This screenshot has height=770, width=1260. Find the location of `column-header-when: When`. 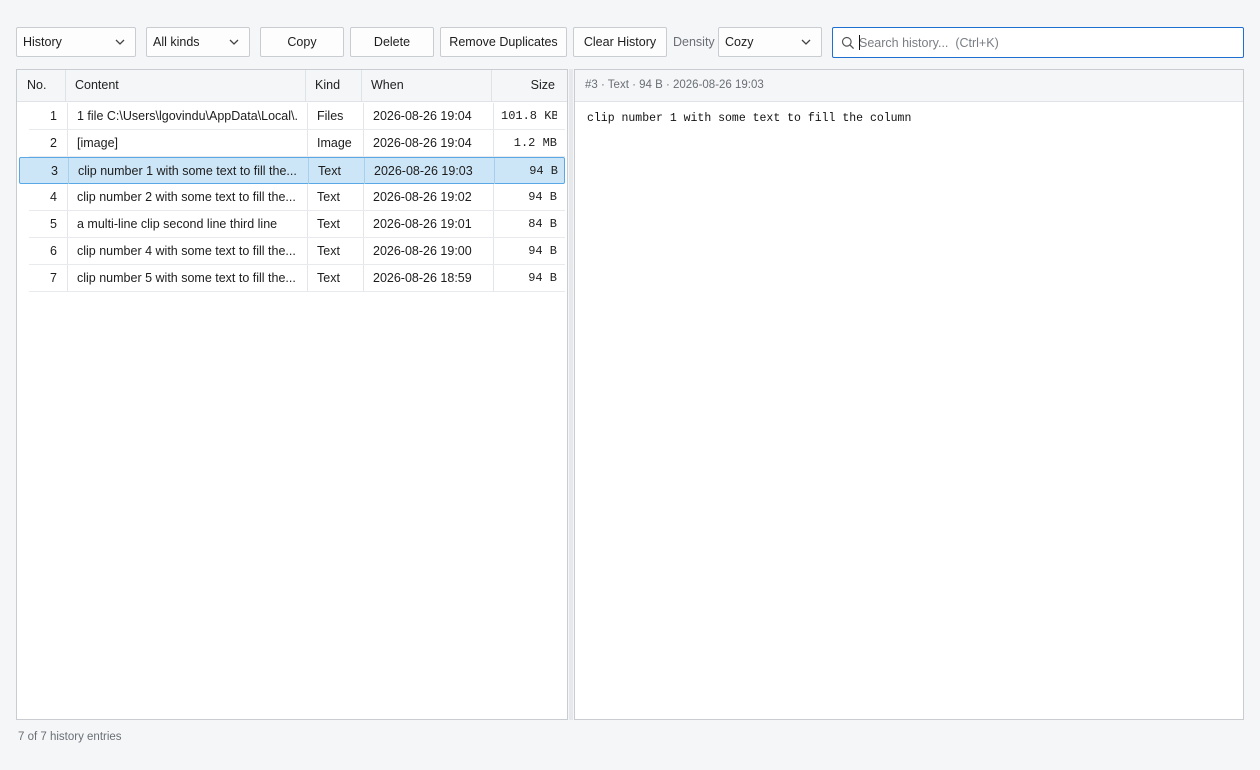

column-header-when: When is located at coordinates (387, 85).